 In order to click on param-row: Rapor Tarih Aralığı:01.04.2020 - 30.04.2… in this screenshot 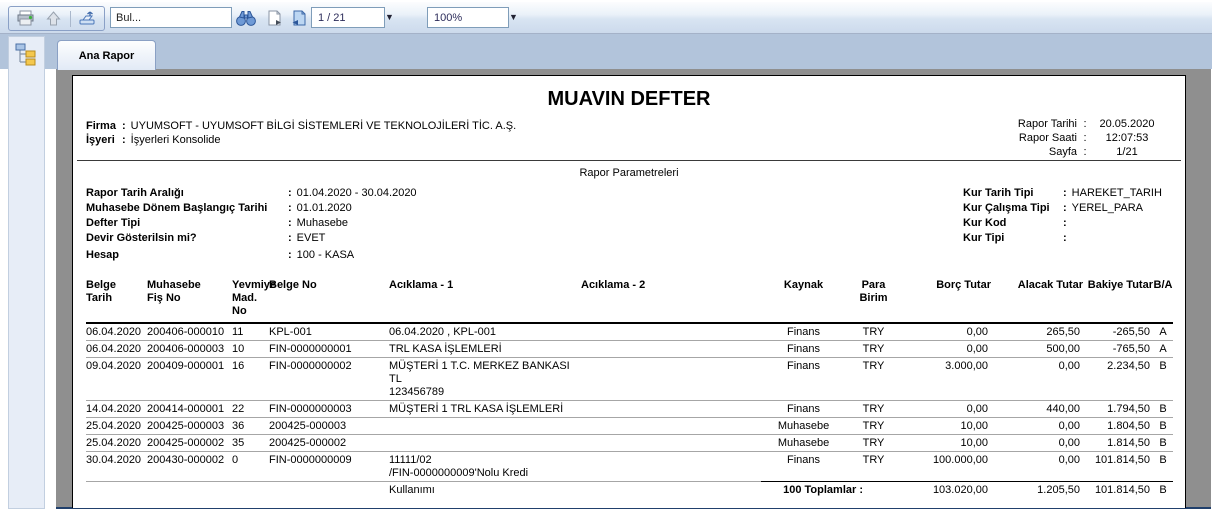, I will do `click(251, 193)`.